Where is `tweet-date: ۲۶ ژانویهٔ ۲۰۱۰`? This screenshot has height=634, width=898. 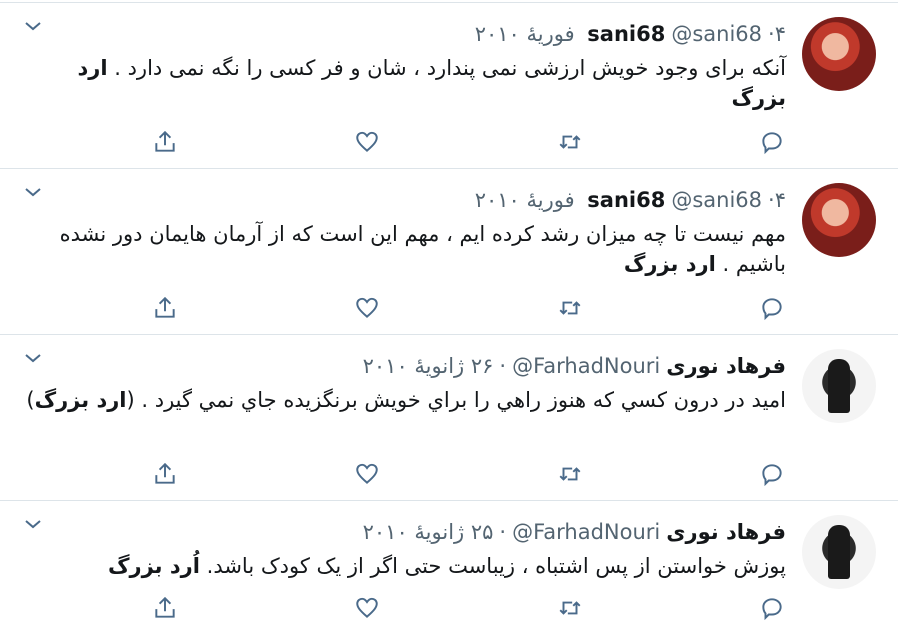 tweet-date: ۲۶ ژانویهٔ ۲۰۱۰ is located at coordinates (428, 366).